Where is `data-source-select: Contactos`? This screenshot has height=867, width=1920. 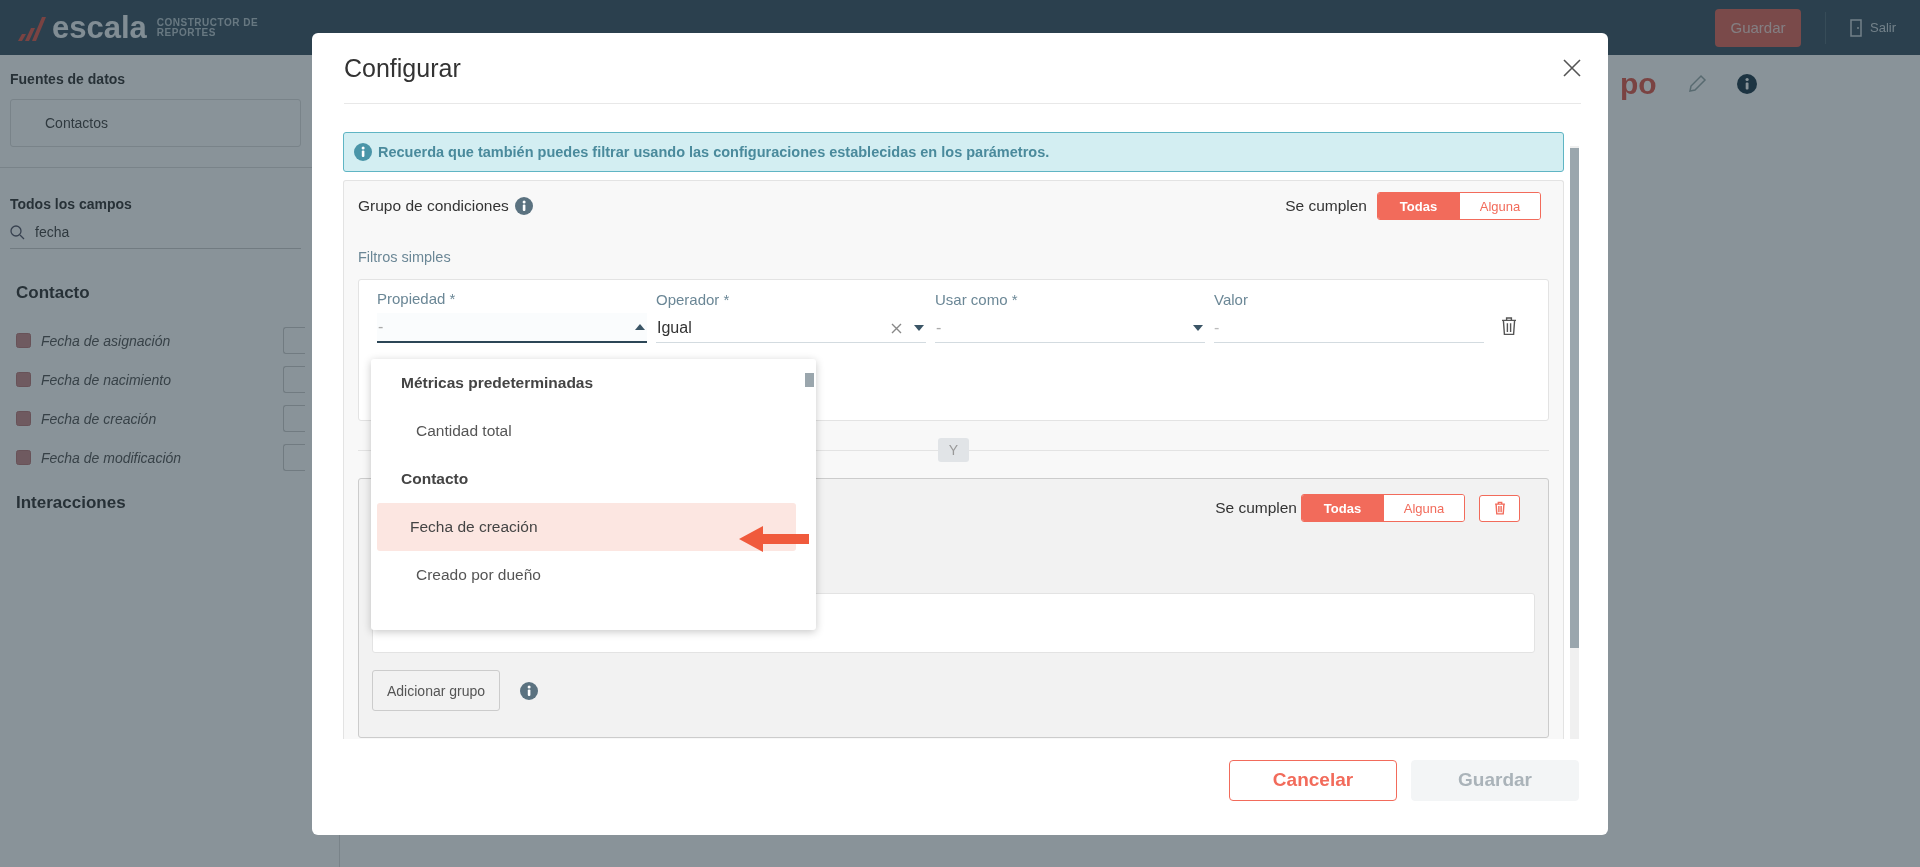
data-source-select: Contactos is located at coordinates (155, 123).